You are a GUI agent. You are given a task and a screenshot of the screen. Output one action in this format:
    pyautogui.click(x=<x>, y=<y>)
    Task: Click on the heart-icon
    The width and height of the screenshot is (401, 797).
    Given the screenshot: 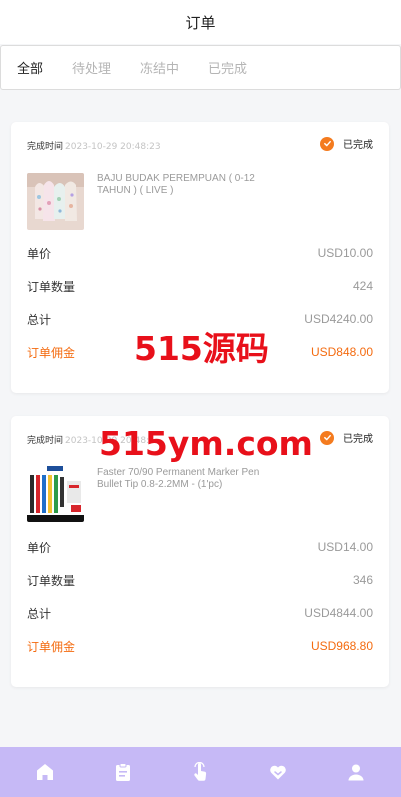 What is the action you would take?
    pyautogui.click(x=278, y=772)
    